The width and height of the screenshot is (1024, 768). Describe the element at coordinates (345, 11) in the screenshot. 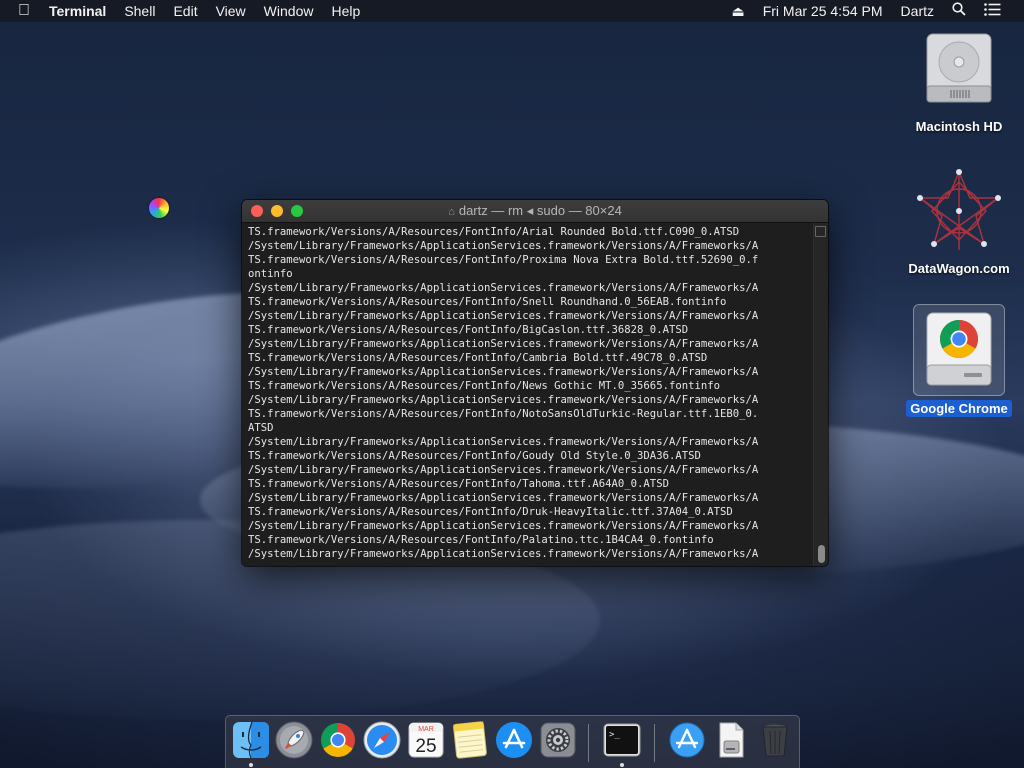

I see `menu-help: Help` at that location.